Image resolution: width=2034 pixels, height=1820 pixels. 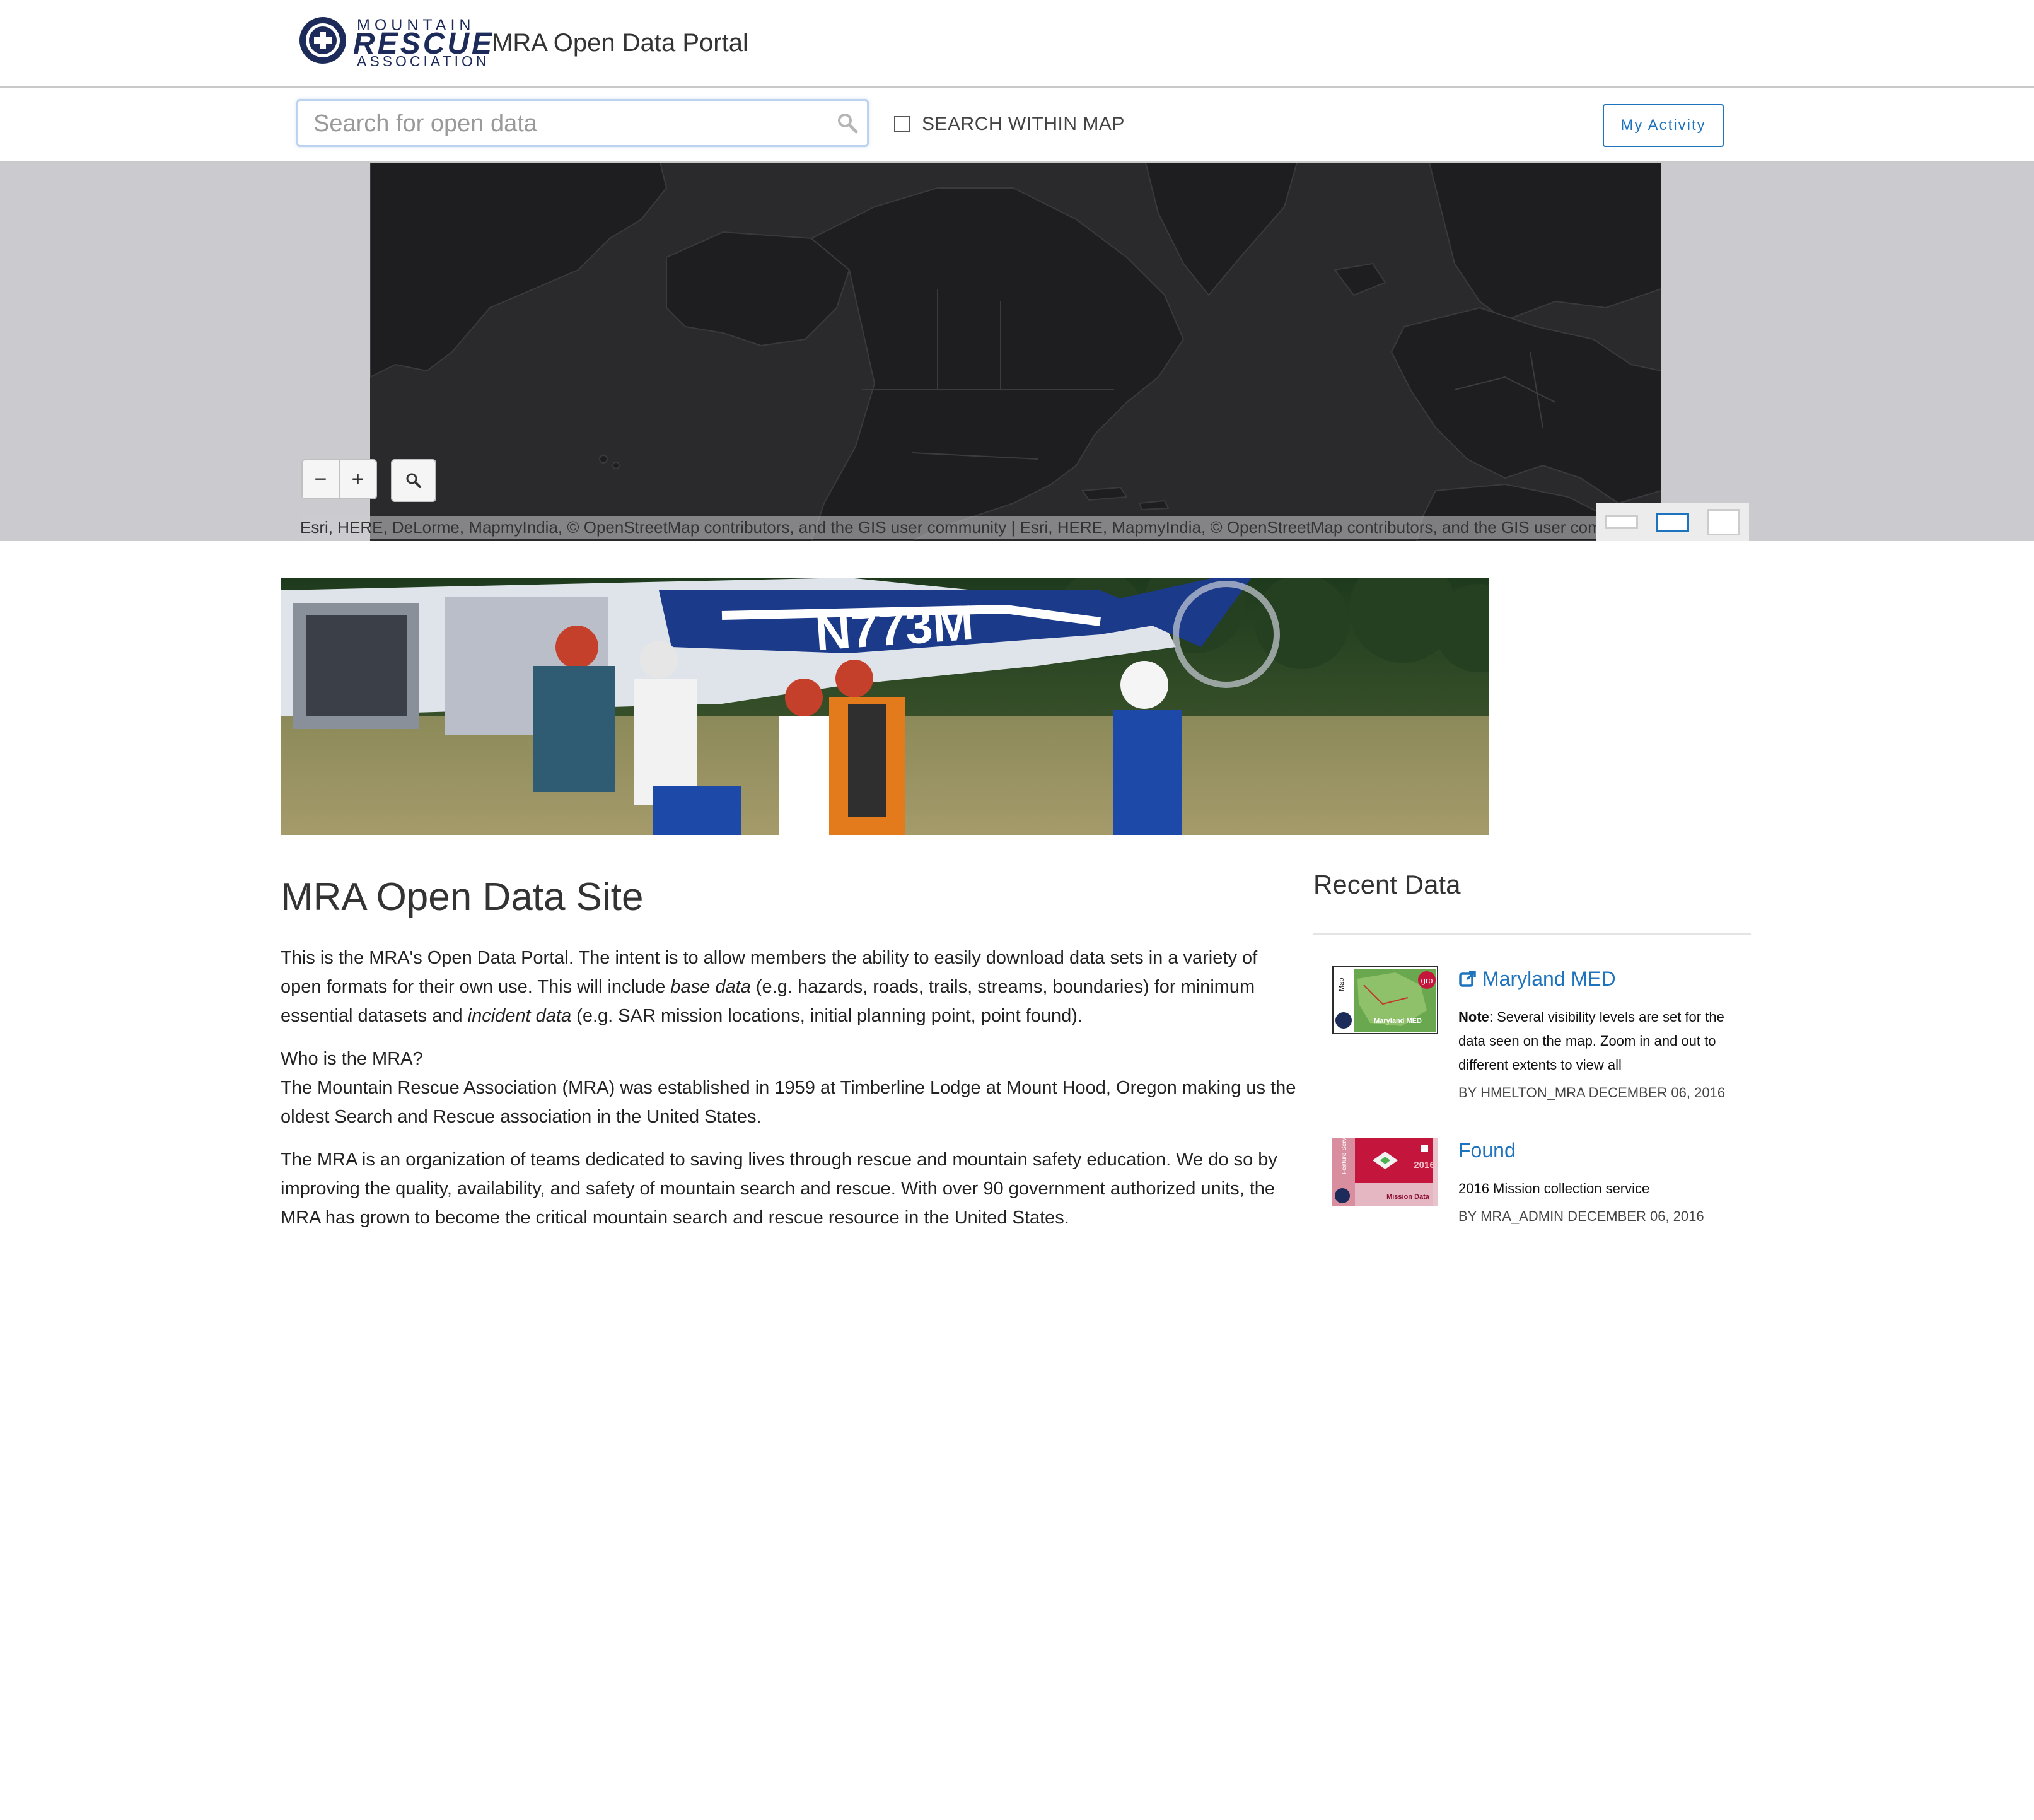 What do you see at coordinates (1427, 980) in the screenshot?
I see `thumb-badge-text: grp` at bounding box center [1427, 980].